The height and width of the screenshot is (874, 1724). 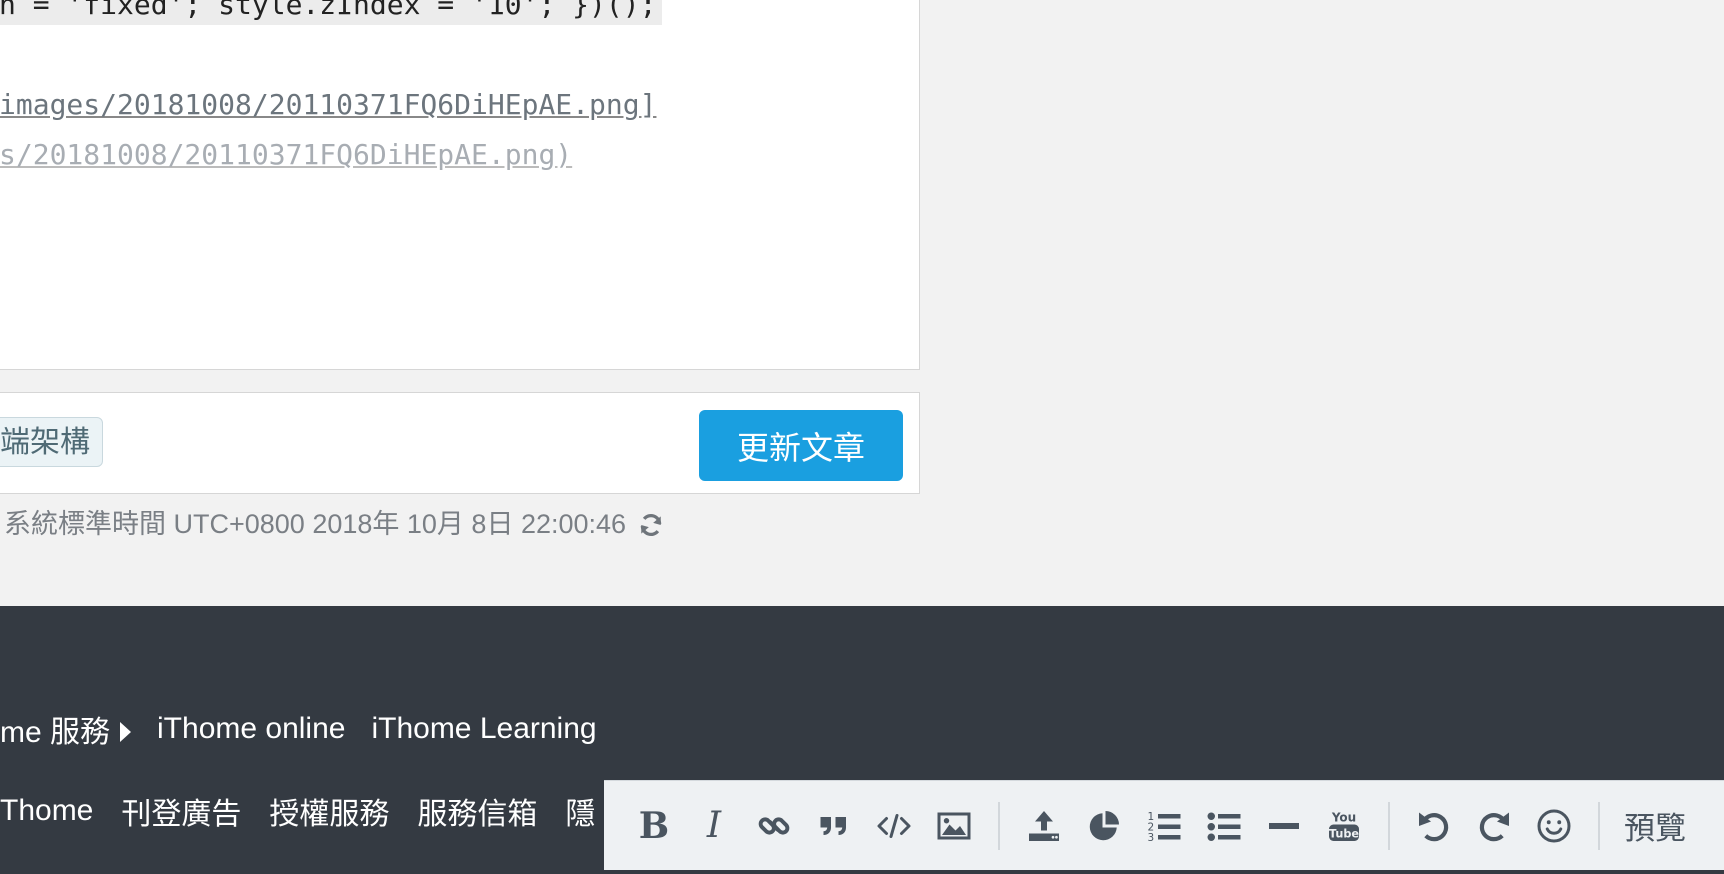 I want to click on youtube-icon: You Tube, so click(x=1344, y=826).